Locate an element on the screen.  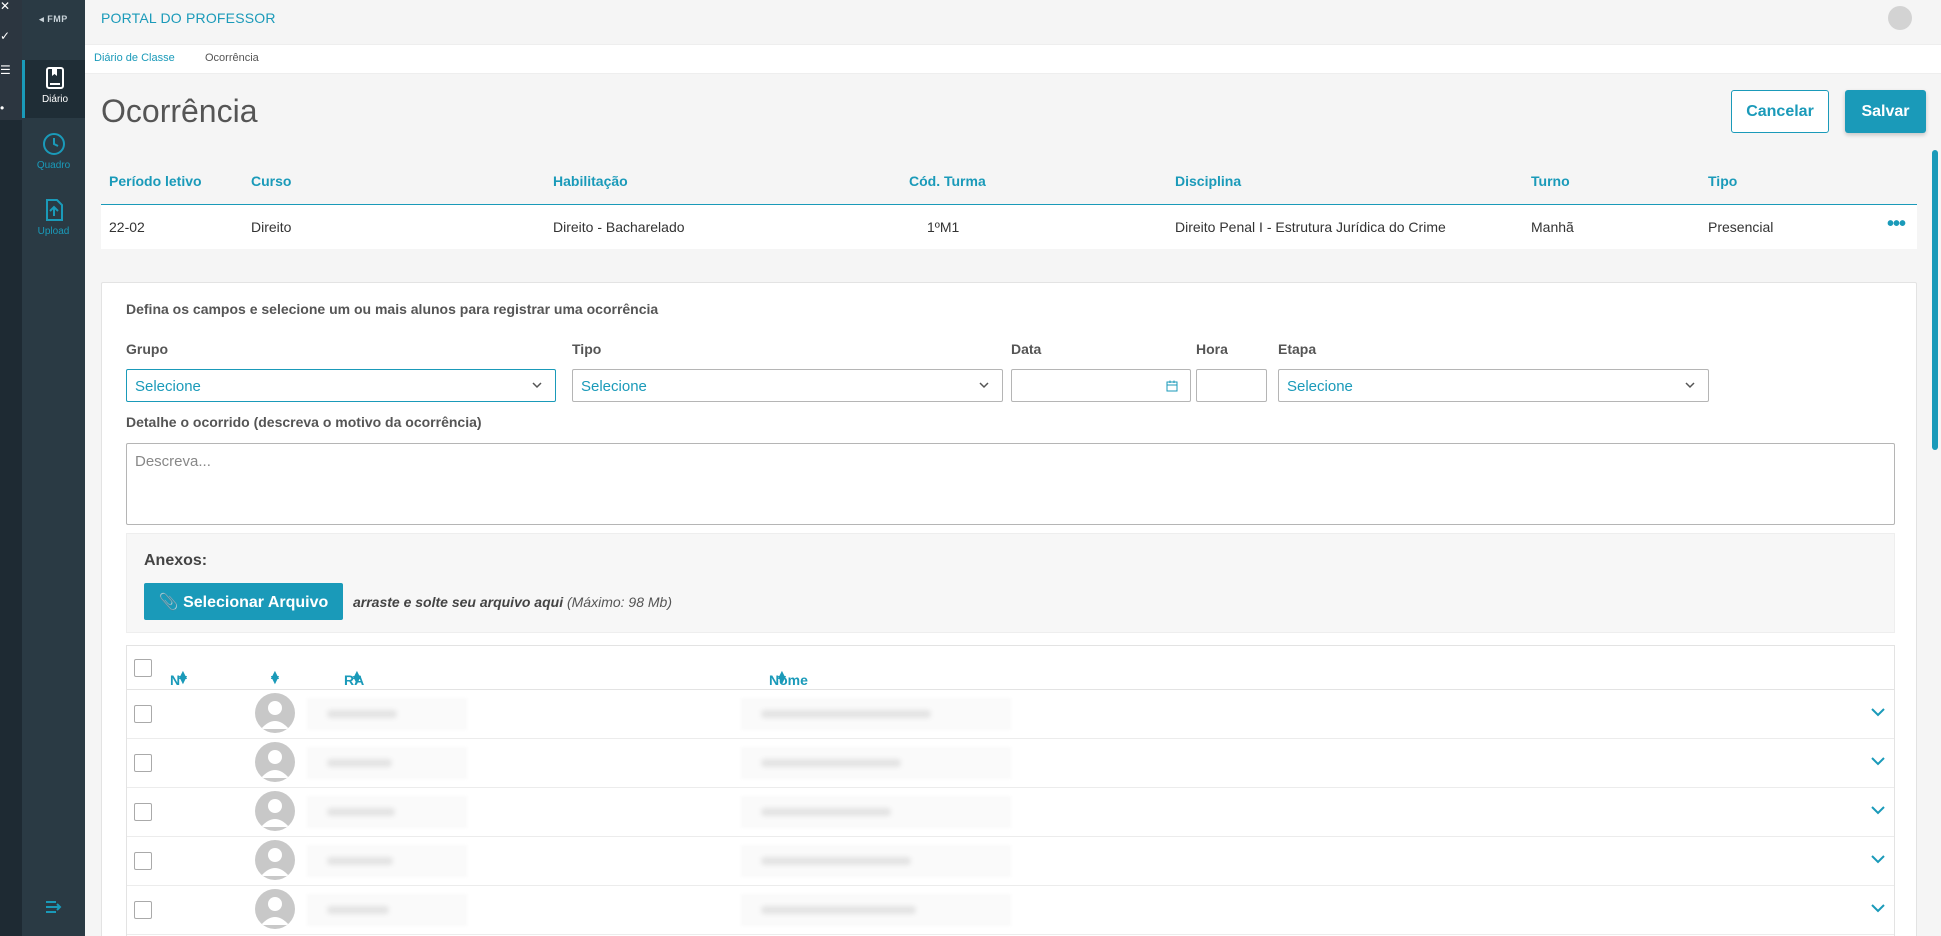
select-file-button: 📎 Selecionar Arquivo is located at coordinates (243, 601).